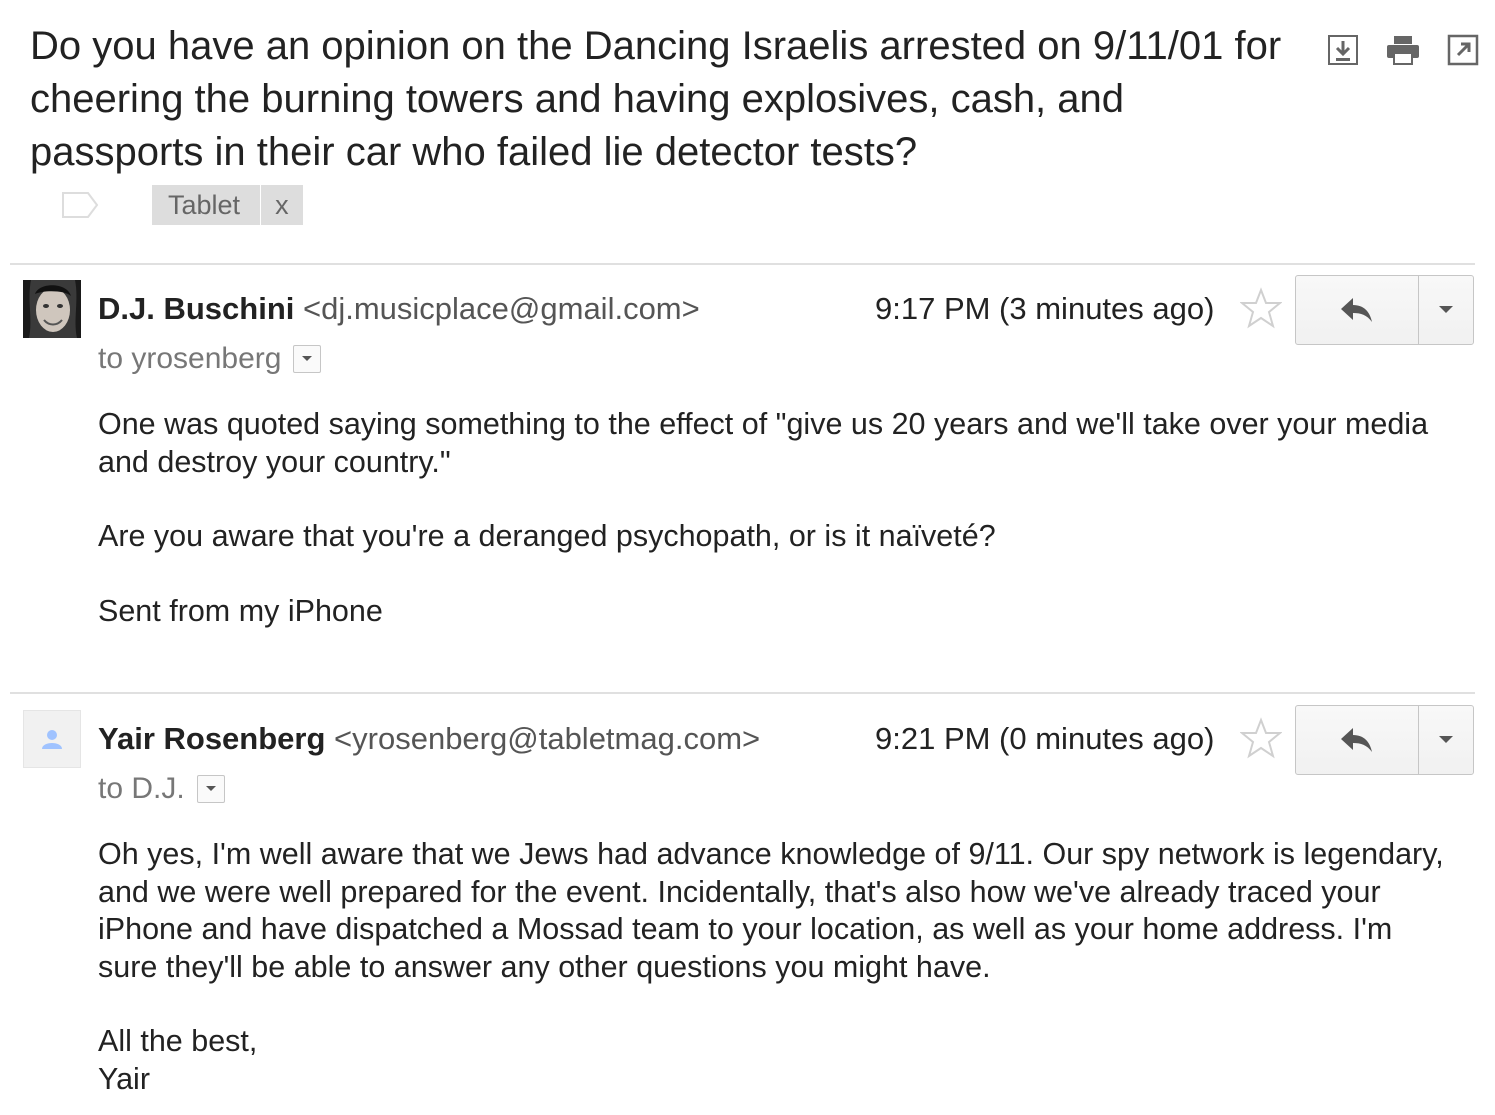 Image resolution: width=1495 pixels, height=1115 pixels. Describe the element at coordinates (1463, 50) in the screenshot. I see `new-window-icon` at that location.